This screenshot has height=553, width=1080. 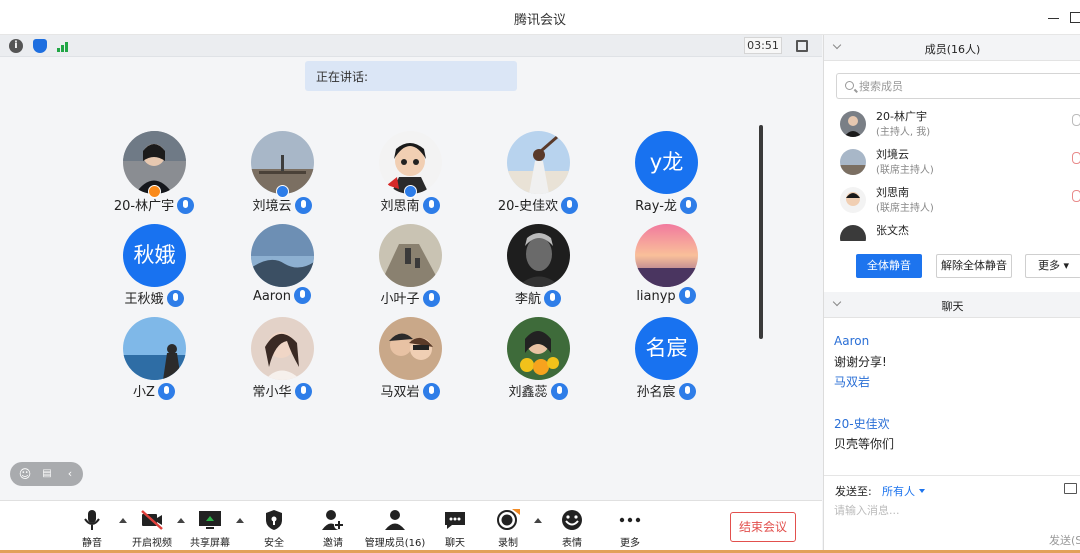 What do you see at coordinates (154, 269) in the screenshot?
I see `participant-tile: 秋娥 王秋娥` at bounding box center [154, 269].